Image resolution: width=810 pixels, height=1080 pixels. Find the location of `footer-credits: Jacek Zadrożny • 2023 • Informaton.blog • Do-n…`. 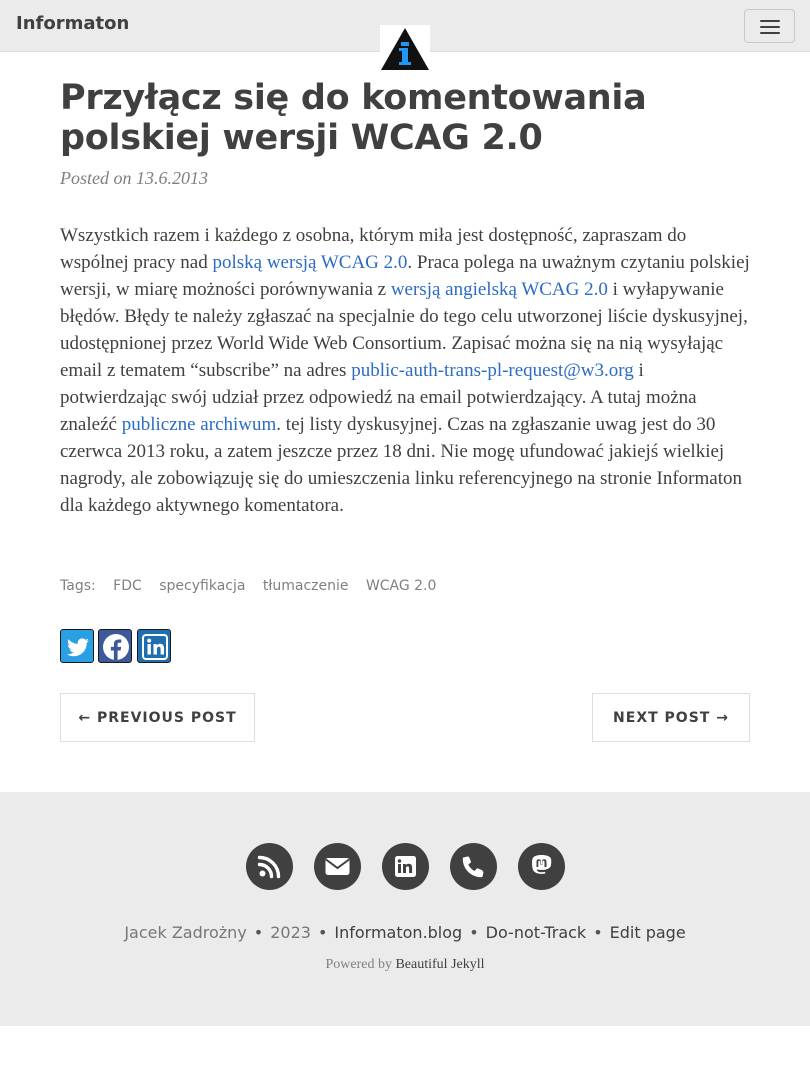

footer-credits: Jacek Zadrożny • 2023 • Informaton.blog • Do-n… is located at coordinates (405, 932).